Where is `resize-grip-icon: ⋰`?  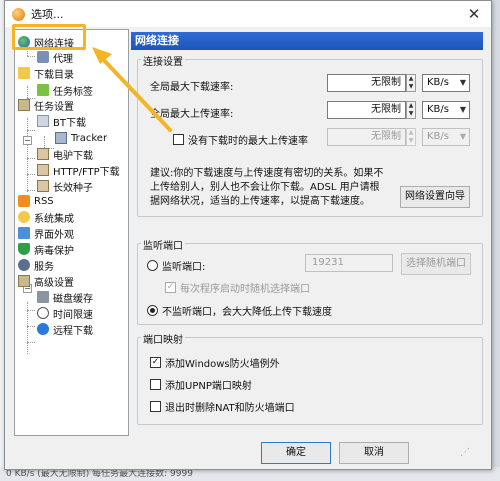
resize-grip-icon: ⋰ is located at coordinates (465, 452).